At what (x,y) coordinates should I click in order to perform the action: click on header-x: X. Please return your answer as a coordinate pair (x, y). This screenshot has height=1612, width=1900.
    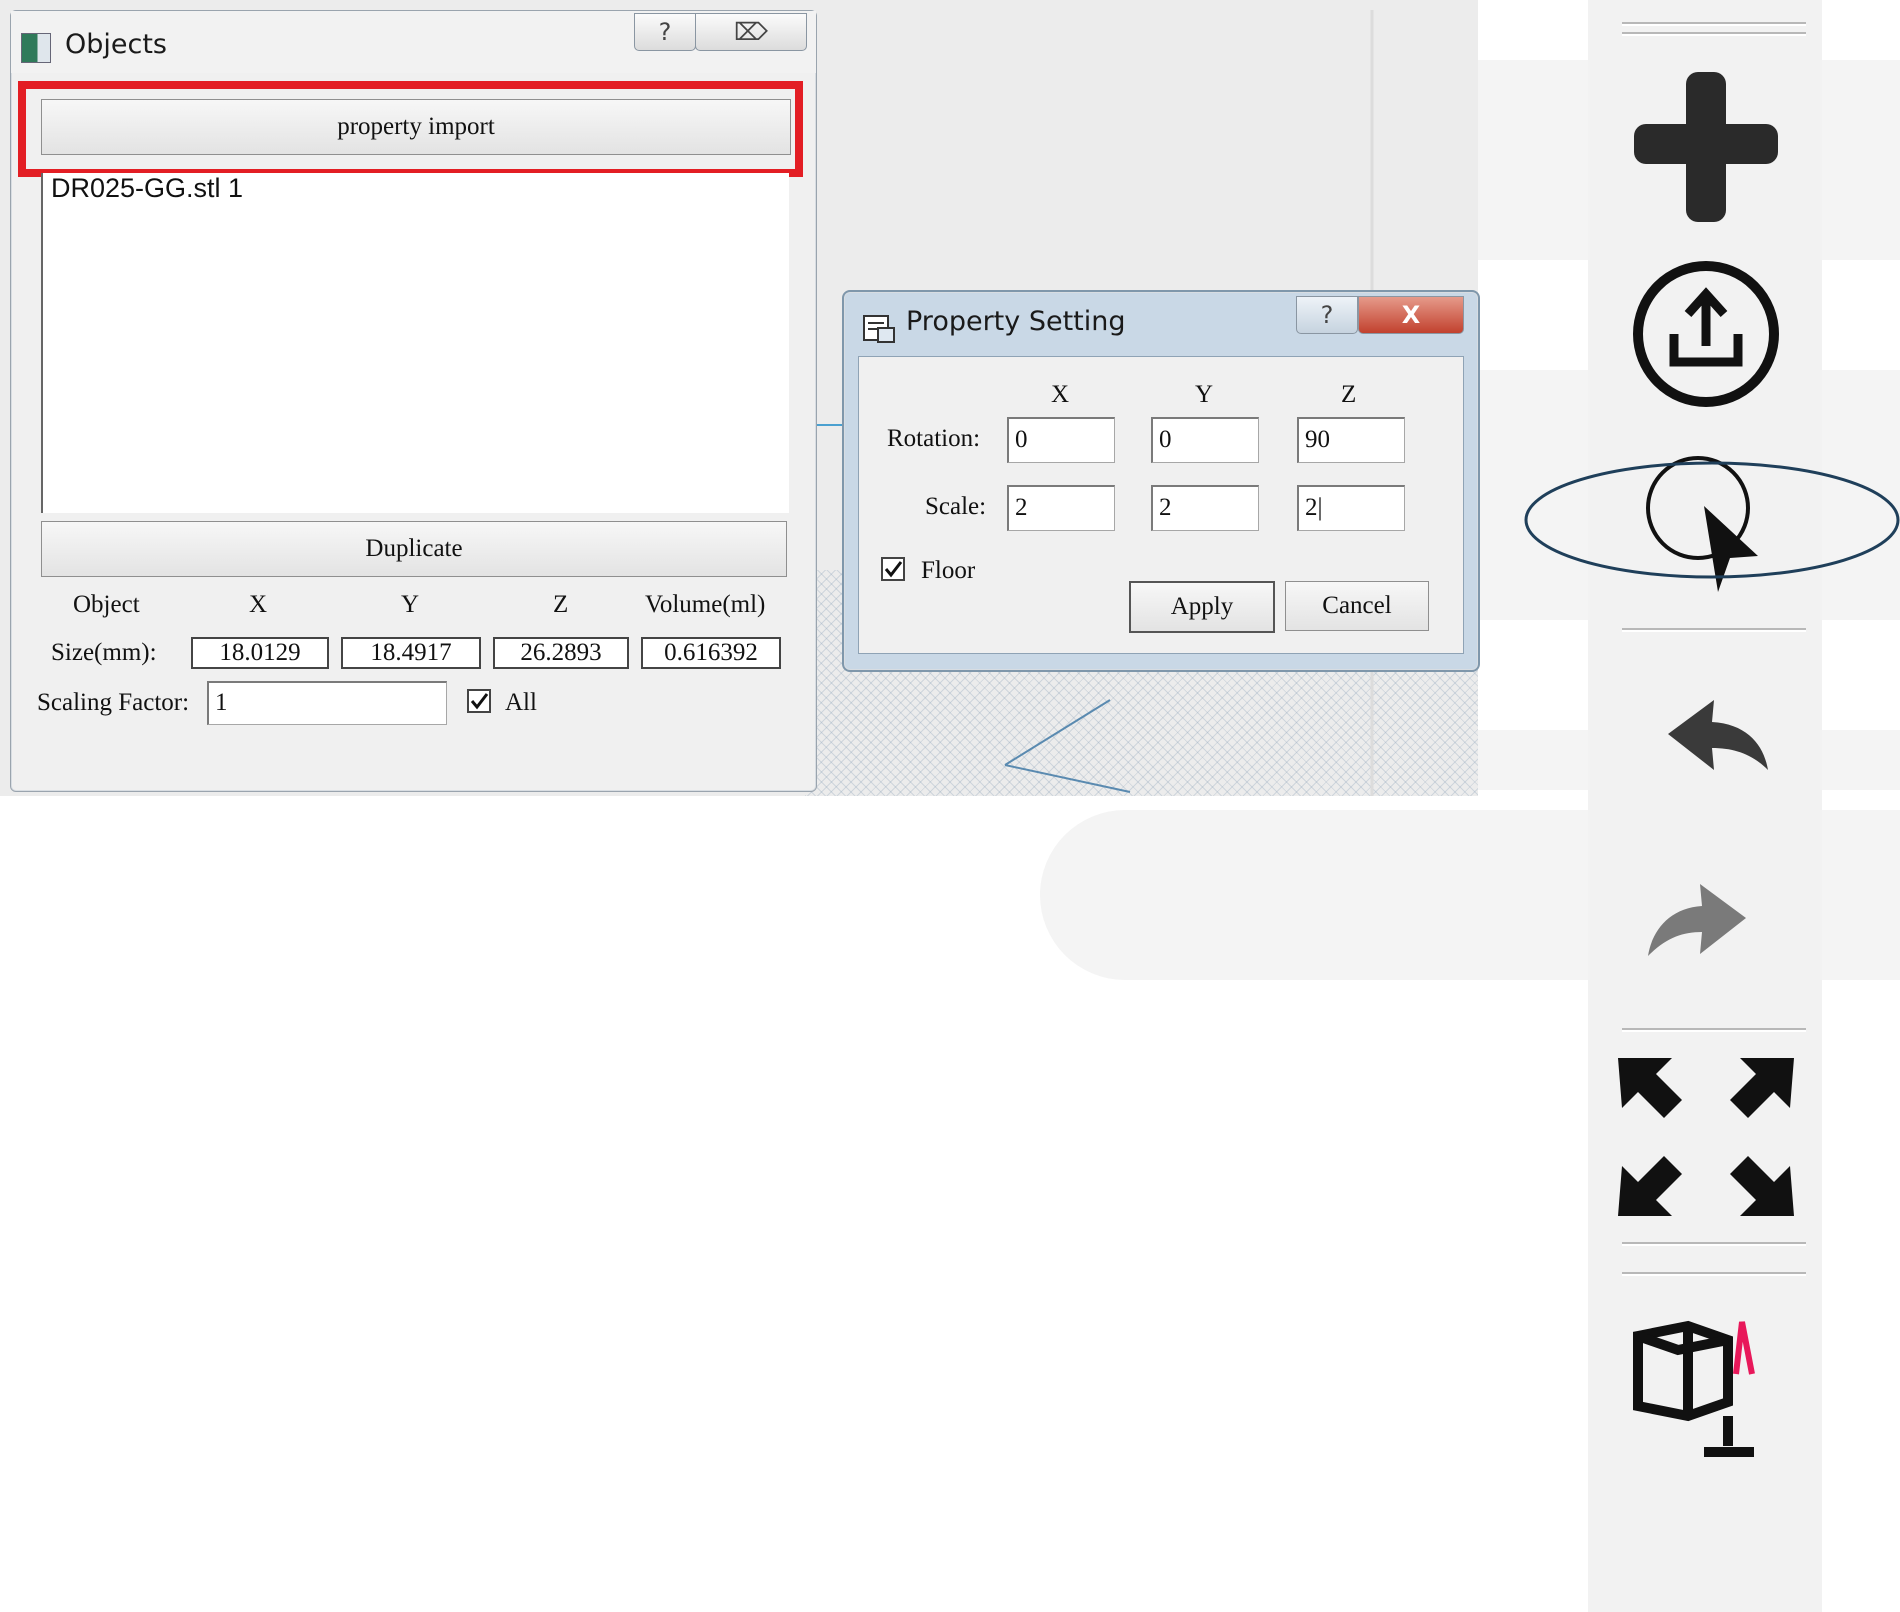
    Looking at the image, I should click on (1060, 394).